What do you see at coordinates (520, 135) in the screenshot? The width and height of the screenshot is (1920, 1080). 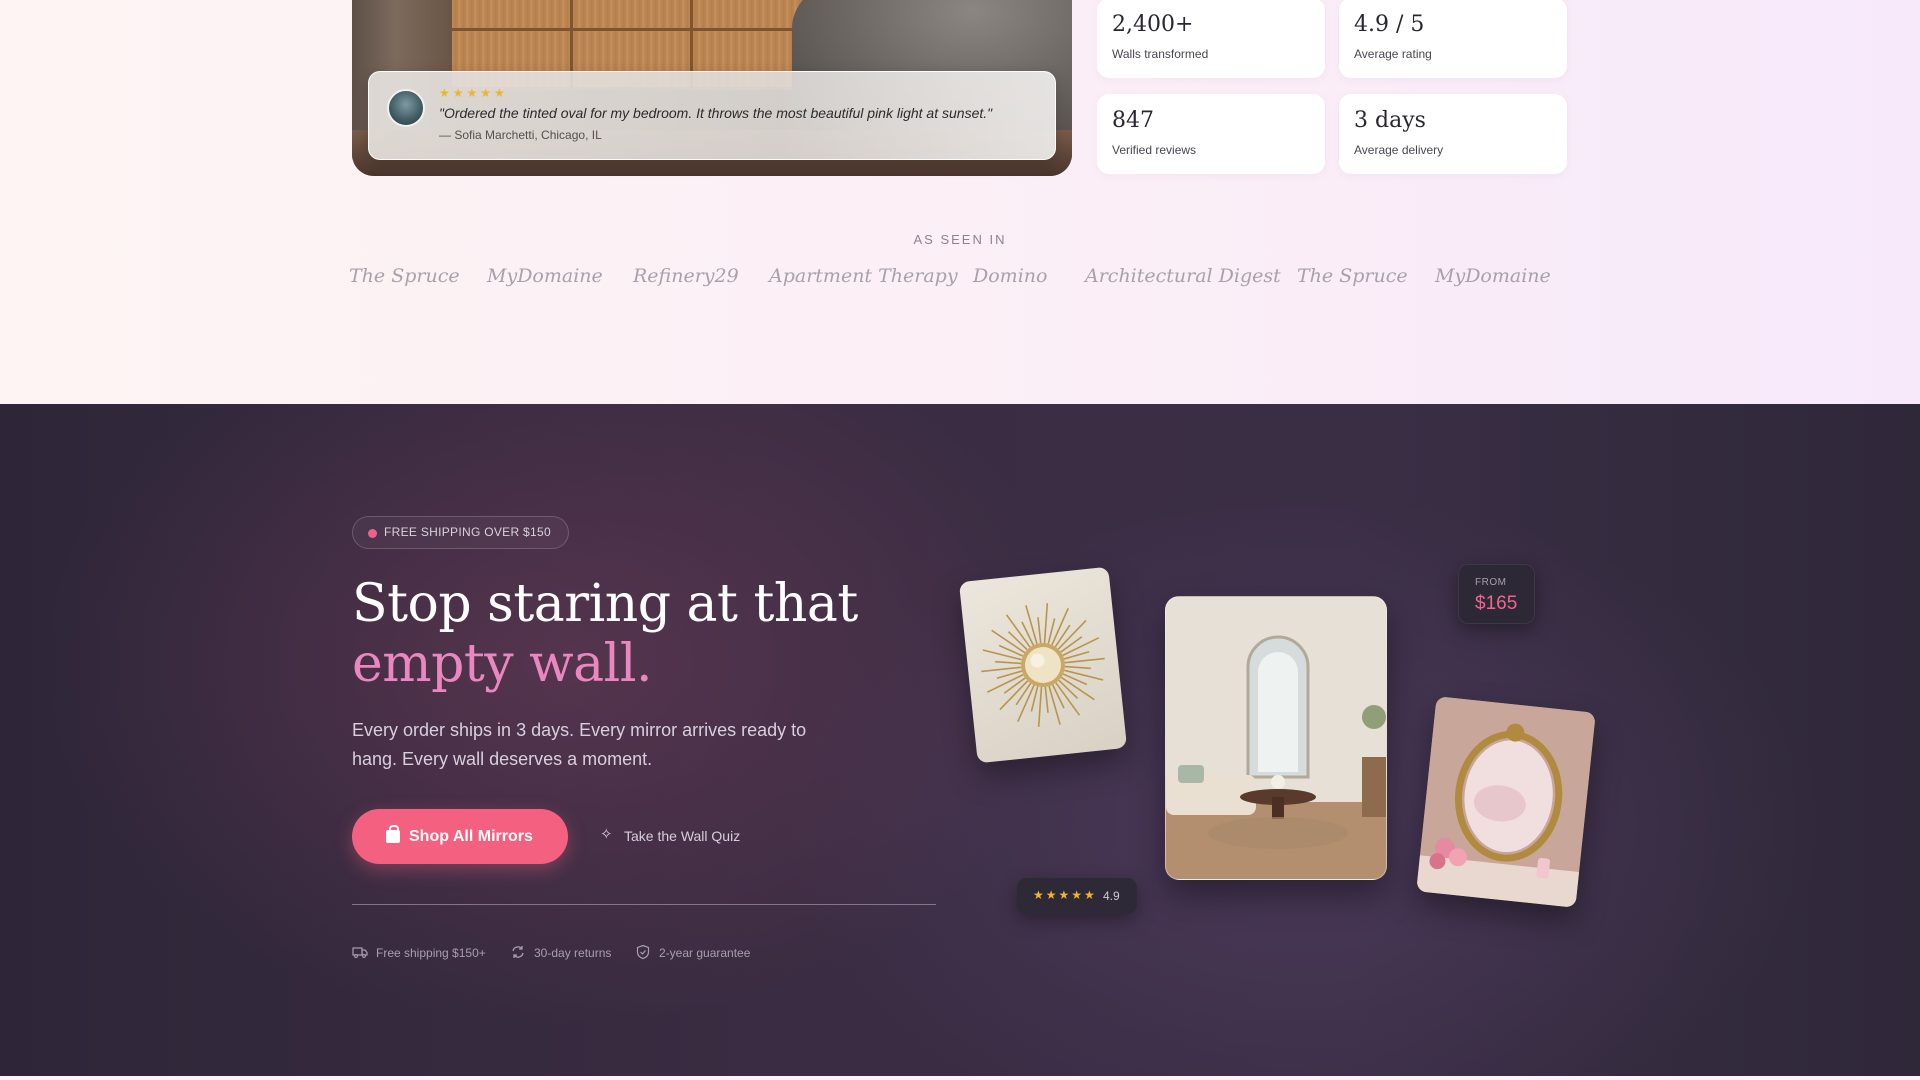 I see `testimonial-author: — Sofia Marchetti, Chicago, IL` at bounding box center [520, 135].